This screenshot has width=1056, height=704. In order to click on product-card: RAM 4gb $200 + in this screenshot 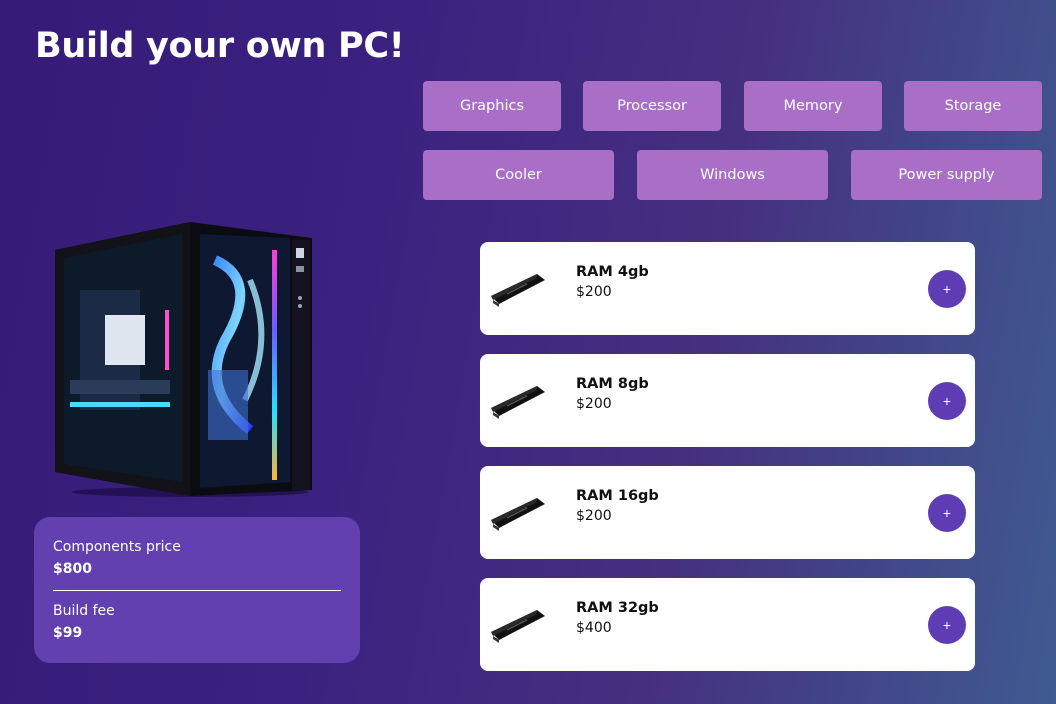, I will do `click(727, 288)`.